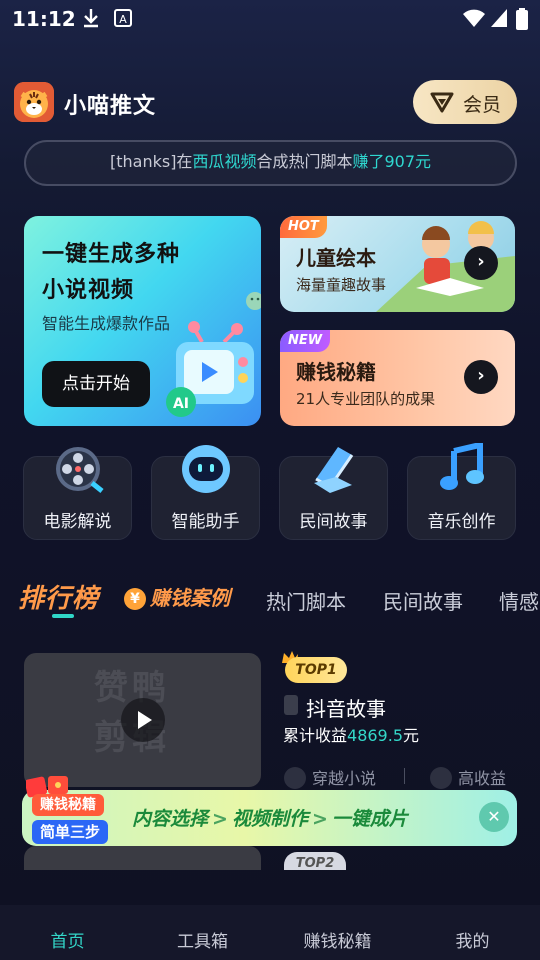  Describe the element at coordinates (316, 670) in the screenshot. I see `rank-badge: TOP1` at that location.